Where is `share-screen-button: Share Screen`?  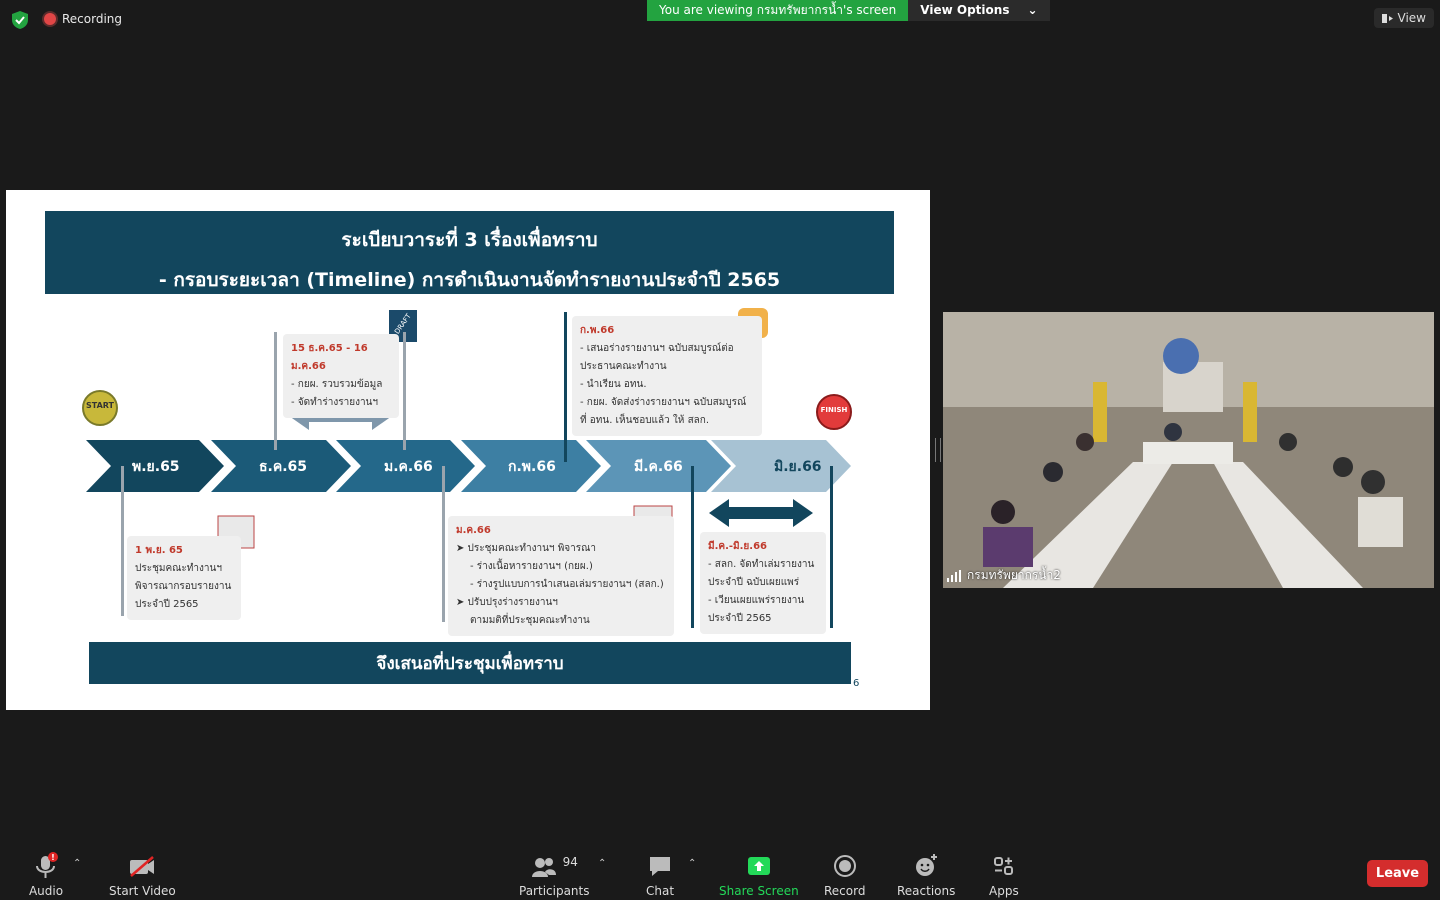
share-screen-button: Share Screen is located at coordinates (759, 875).